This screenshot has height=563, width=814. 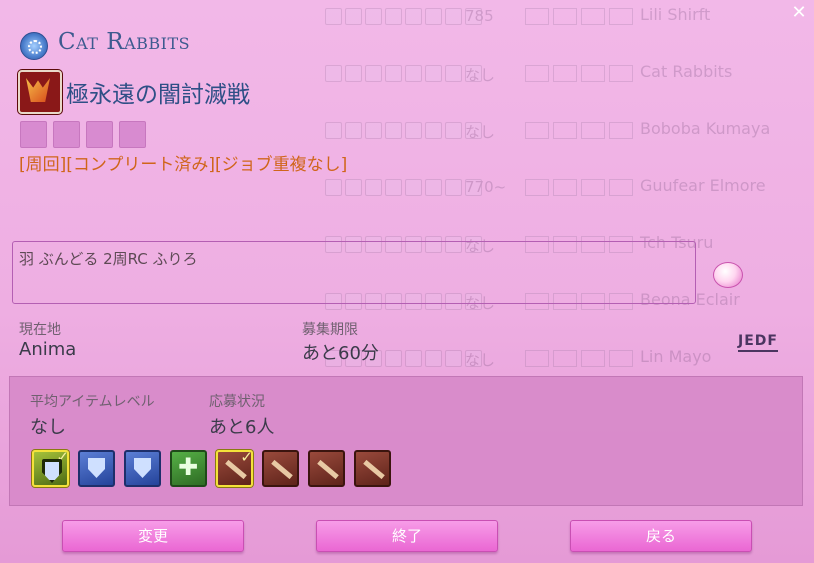 I want to click on avg-item-level-label: 平均アイテムレベル, so click(x=92, y=402).